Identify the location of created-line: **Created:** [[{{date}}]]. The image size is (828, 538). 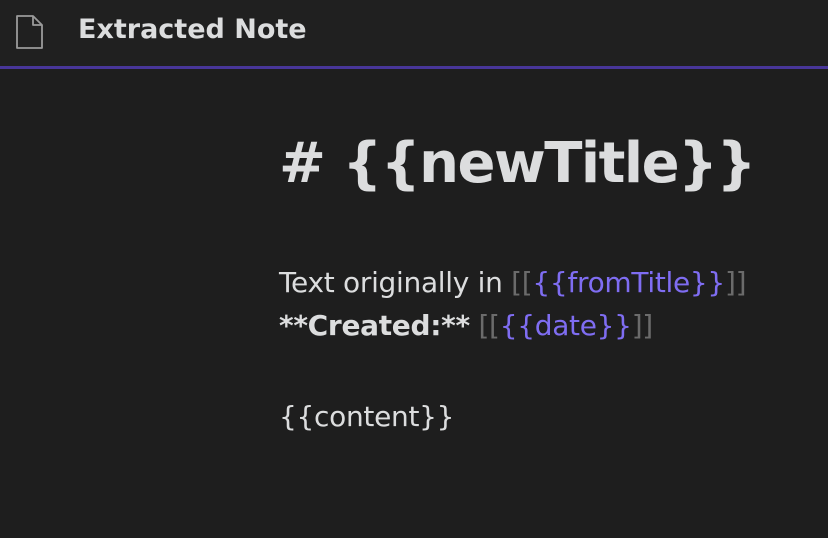
(466, 325).